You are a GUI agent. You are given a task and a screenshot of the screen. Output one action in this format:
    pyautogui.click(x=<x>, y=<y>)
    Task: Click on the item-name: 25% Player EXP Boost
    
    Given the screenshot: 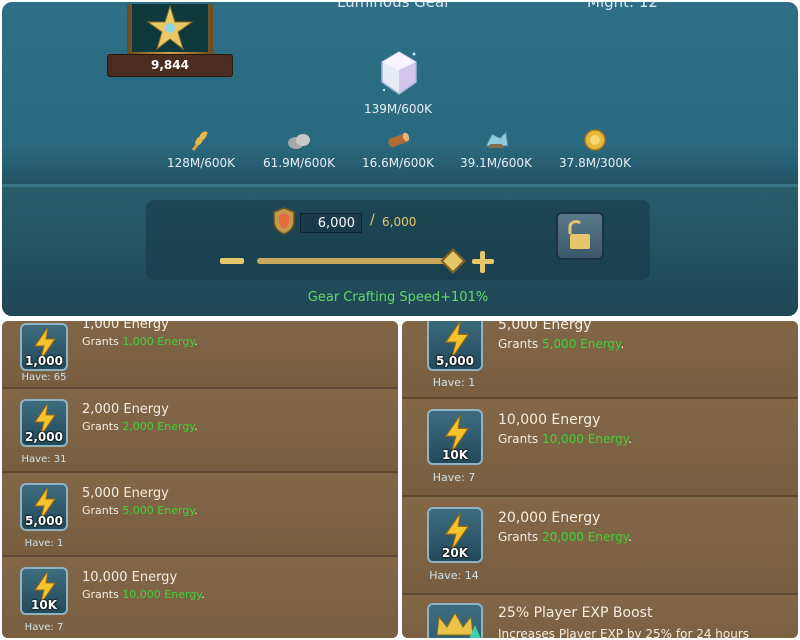 What is the action you would take?
    pyautogui.click(x=575, y=613)
    